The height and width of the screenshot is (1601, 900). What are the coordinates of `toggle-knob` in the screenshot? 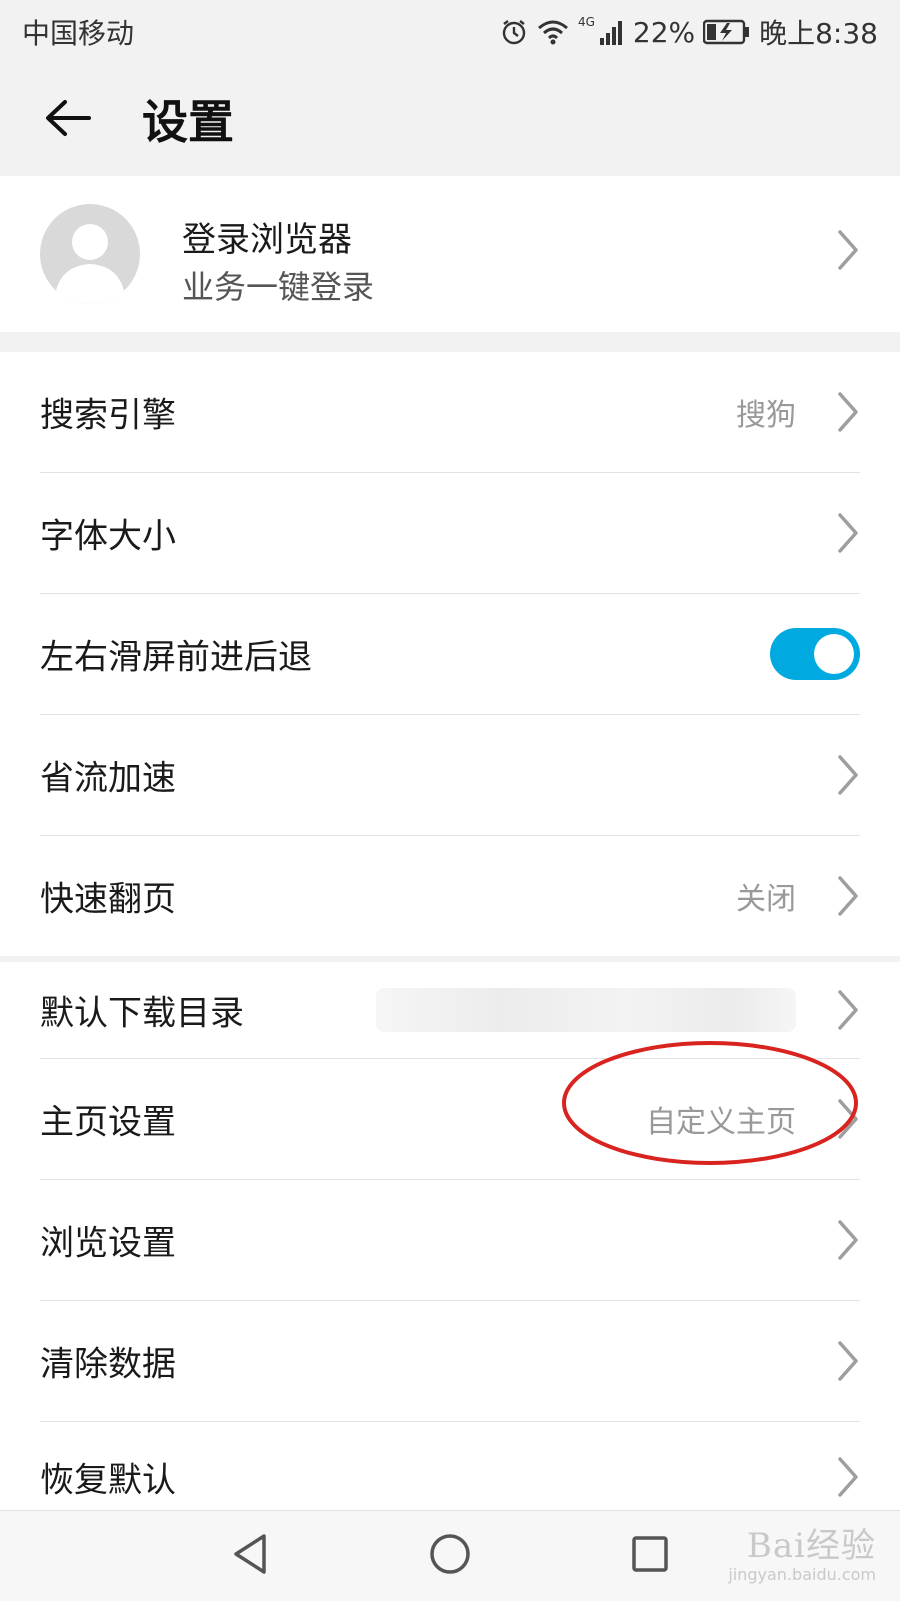 It's located at (834, 654).